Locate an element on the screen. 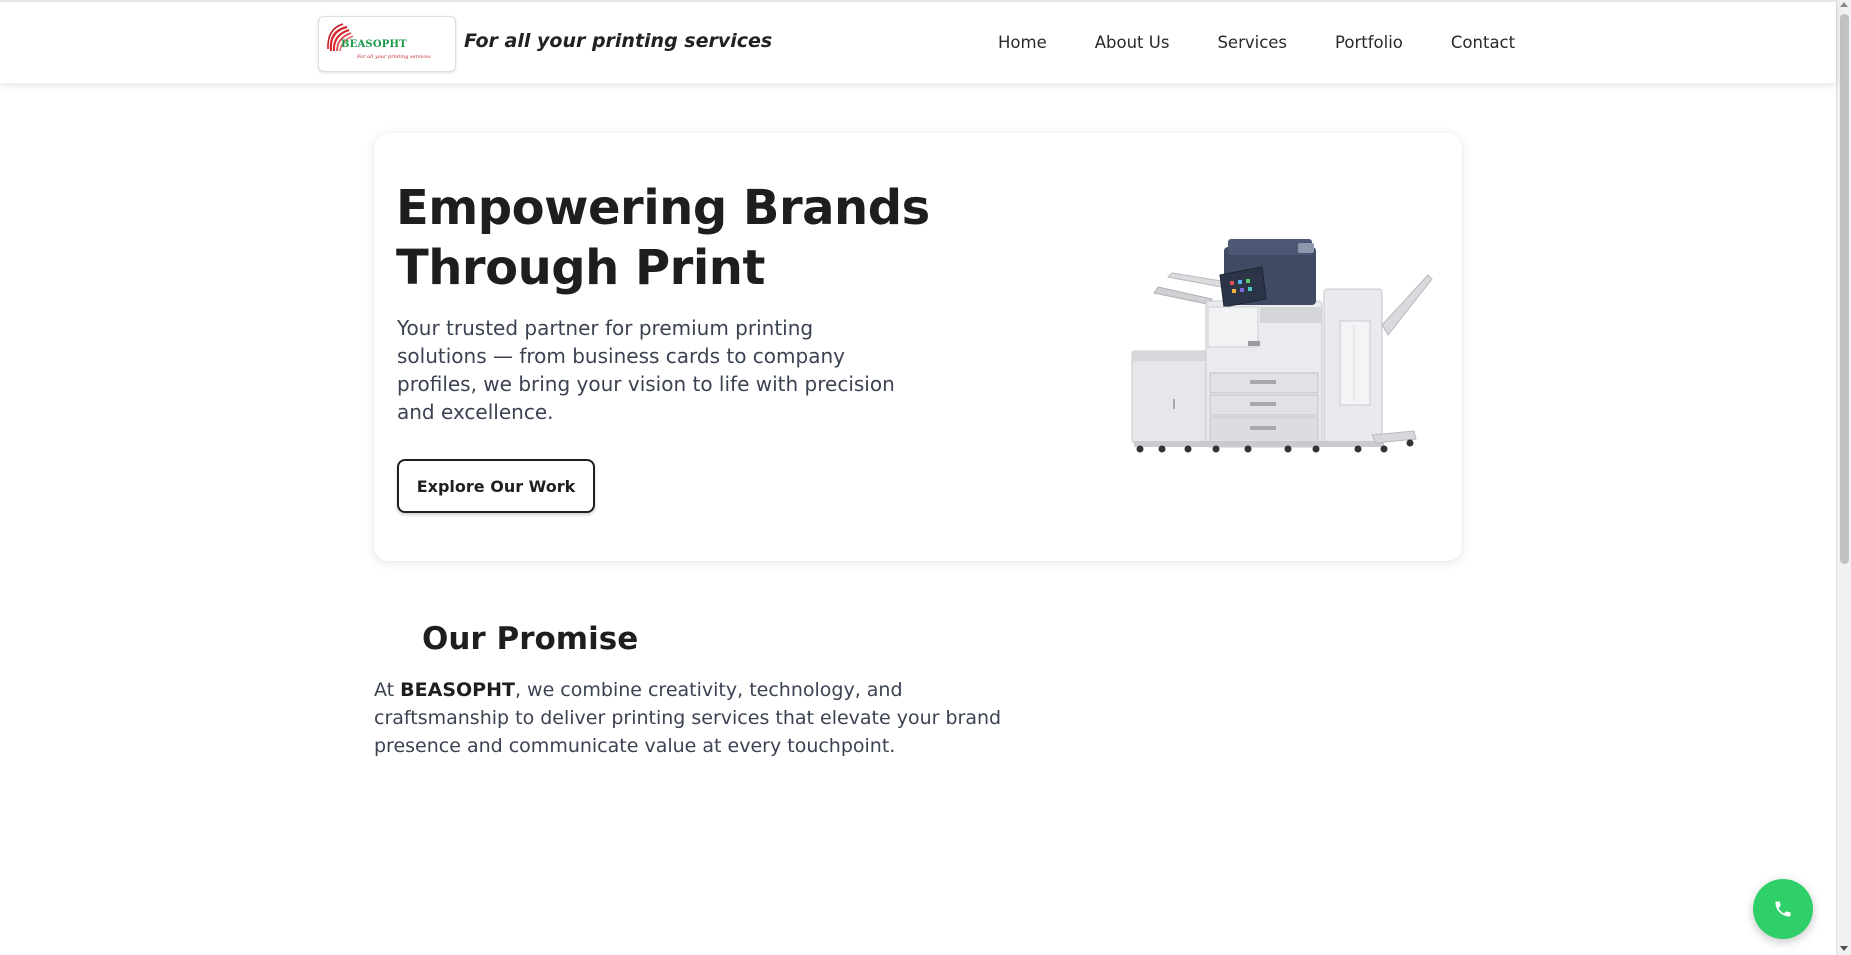  phone-icon is located at coordinates (1783, 909).